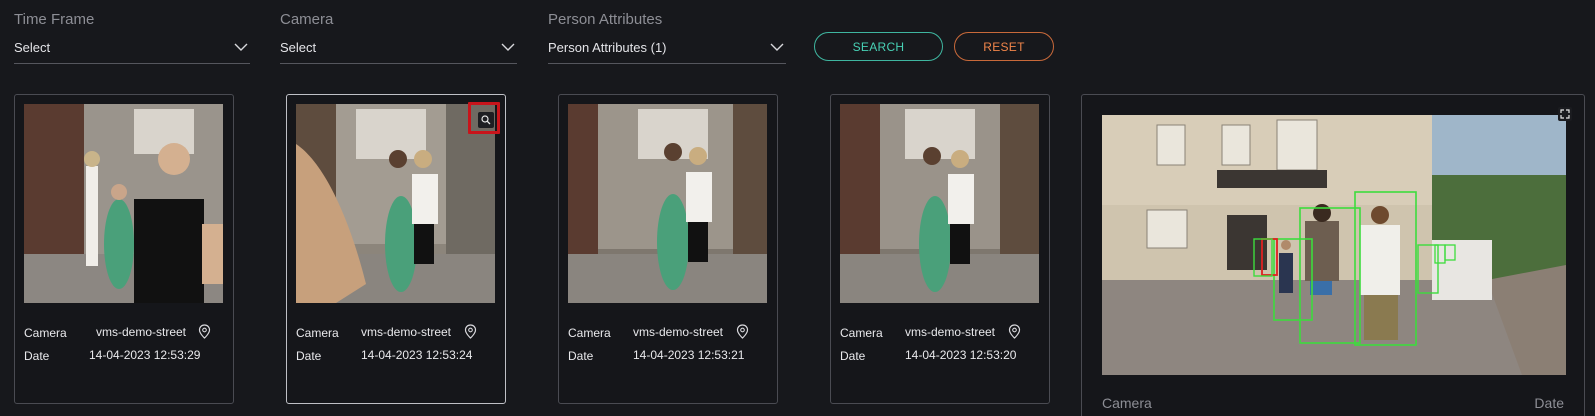 This screenshot has height=416, width=1595. What do you see at coordinates (1565, 114) in the screenshot?
I see `expand-icon` at bounding box center [1565, 114].